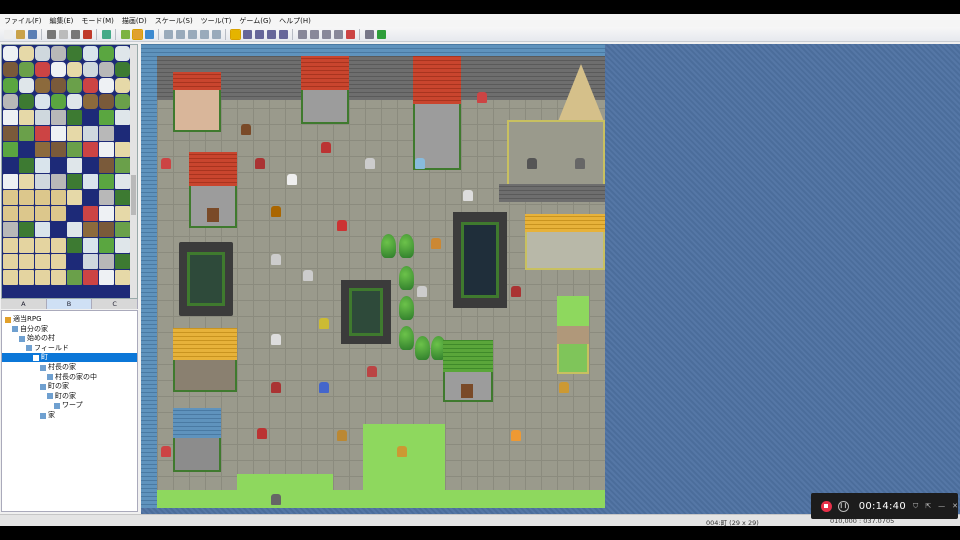 The image size is (960, 540). What do you see at coordinates (366, 312) in the screenshot?
I see `pond-center` at bounding box center [366, 312].